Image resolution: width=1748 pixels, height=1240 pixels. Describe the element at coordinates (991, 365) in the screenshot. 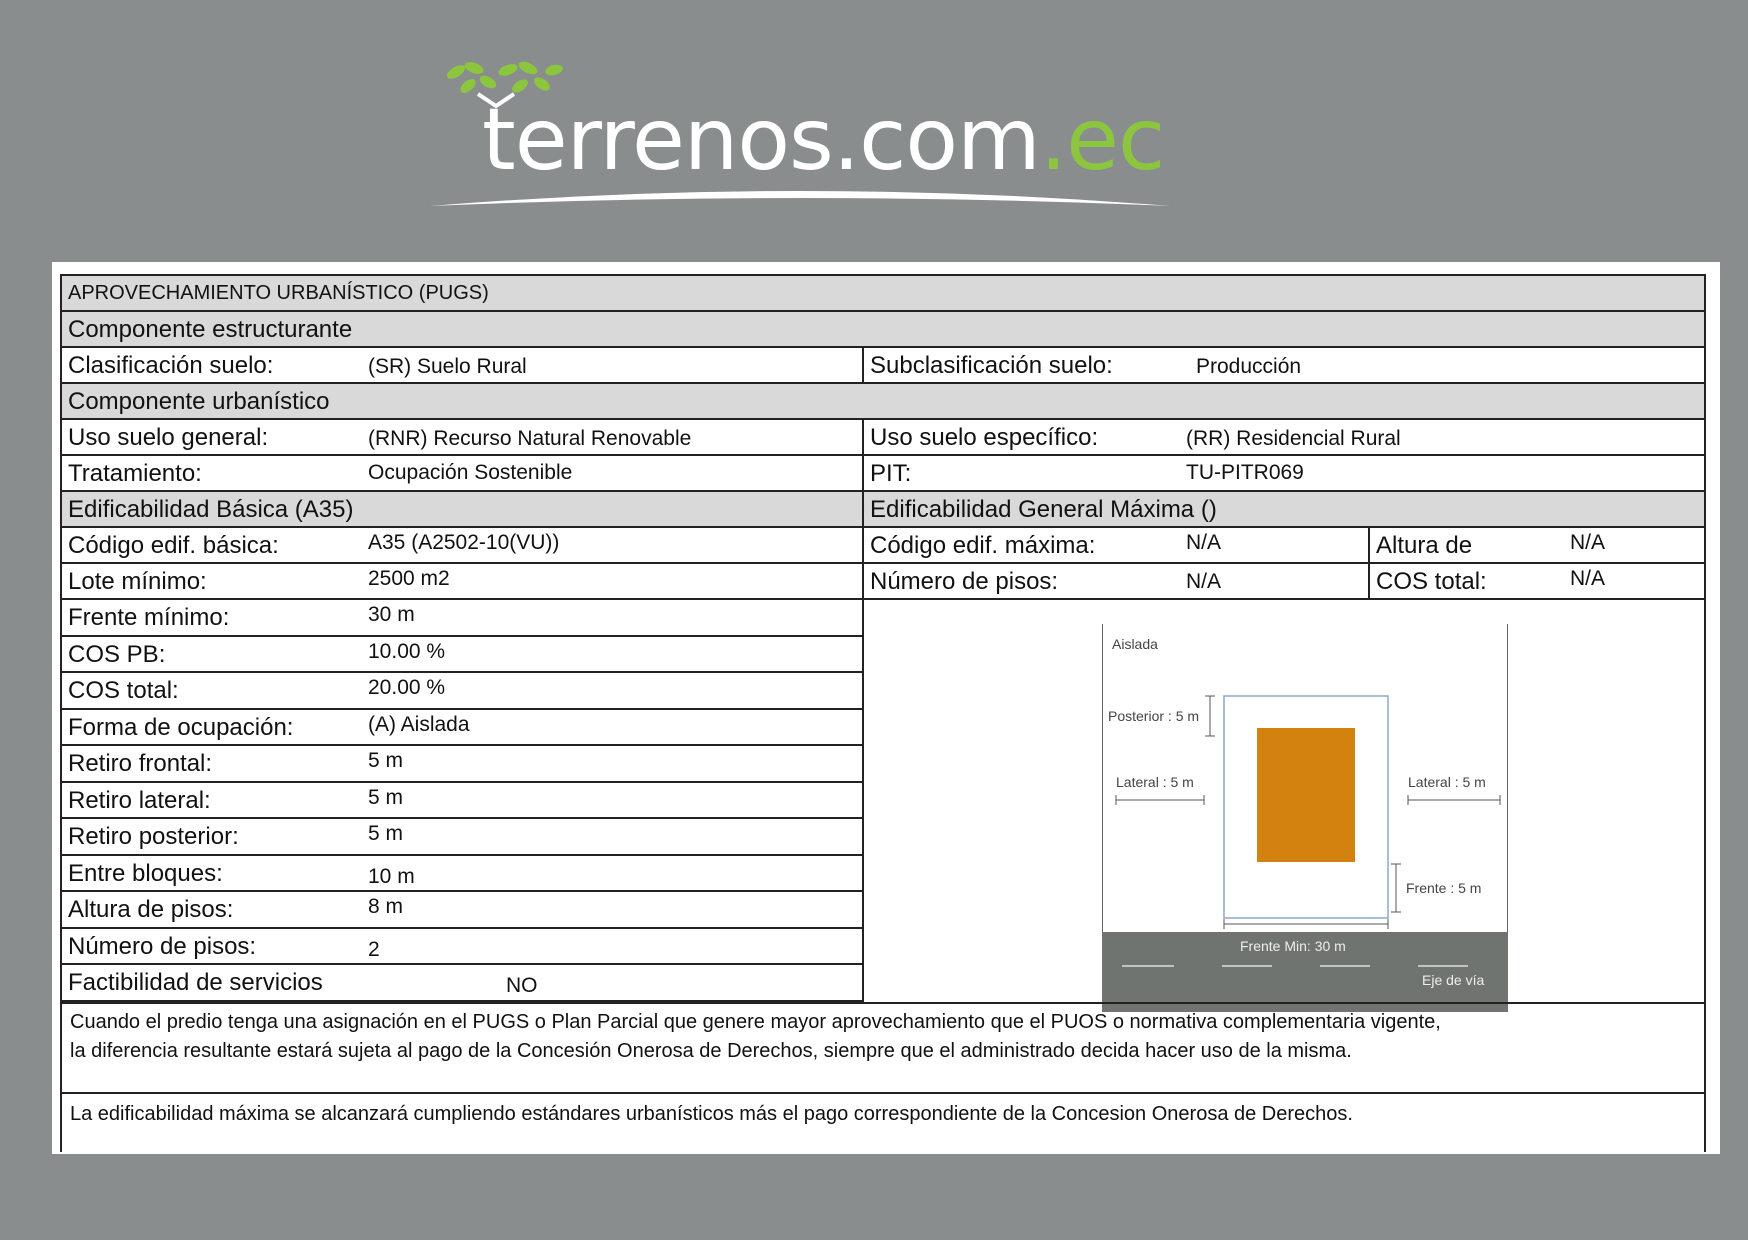

I see `field-label: Subclasificación suelo:` at that location.